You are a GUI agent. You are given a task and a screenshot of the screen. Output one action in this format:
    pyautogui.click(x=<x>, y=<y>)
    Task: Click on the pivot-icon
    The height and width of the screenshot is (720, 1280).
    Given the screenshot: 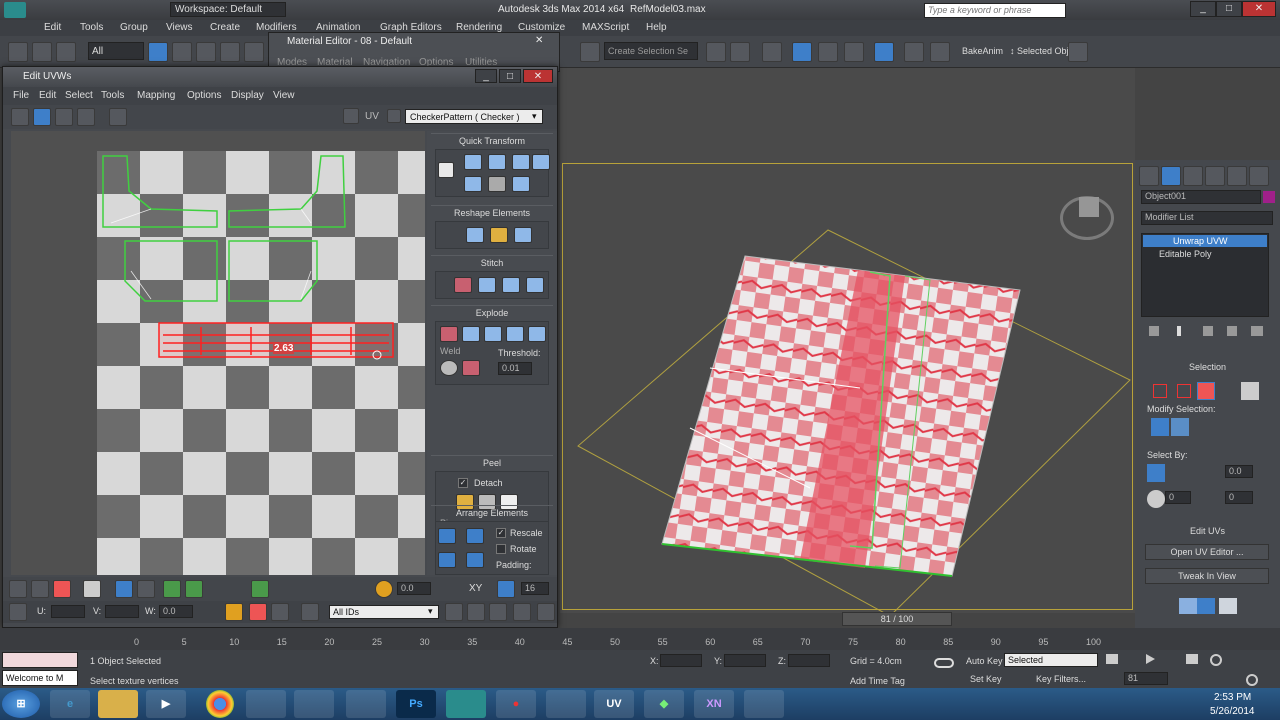 What is the action you would take?
    pyautogui.click(x=497, y=184)
    